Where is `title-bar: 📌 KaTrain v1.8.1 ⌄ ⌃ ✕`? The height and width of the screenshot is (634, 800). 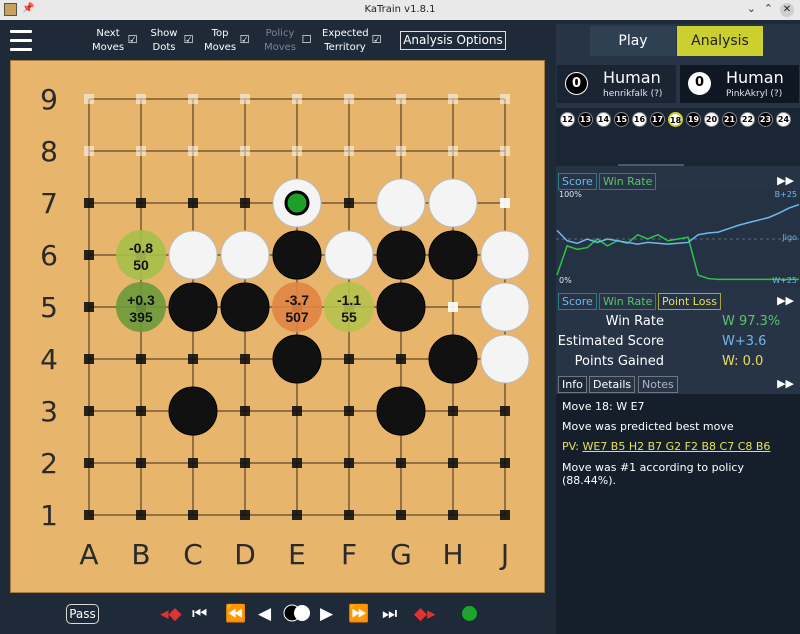 title-bar: 📌 KaTrain v1.8.1 ⌄ ⌃ ✕ is located at coordinates (400, 10).